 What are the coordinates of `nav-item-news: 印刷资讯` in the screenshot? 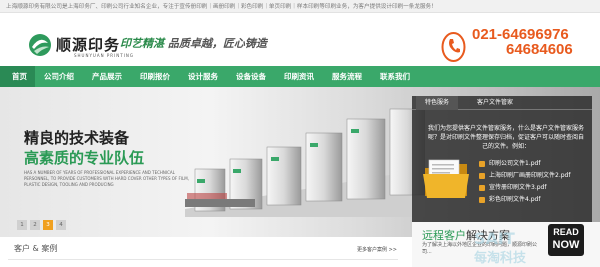 It's located at (299, 76).